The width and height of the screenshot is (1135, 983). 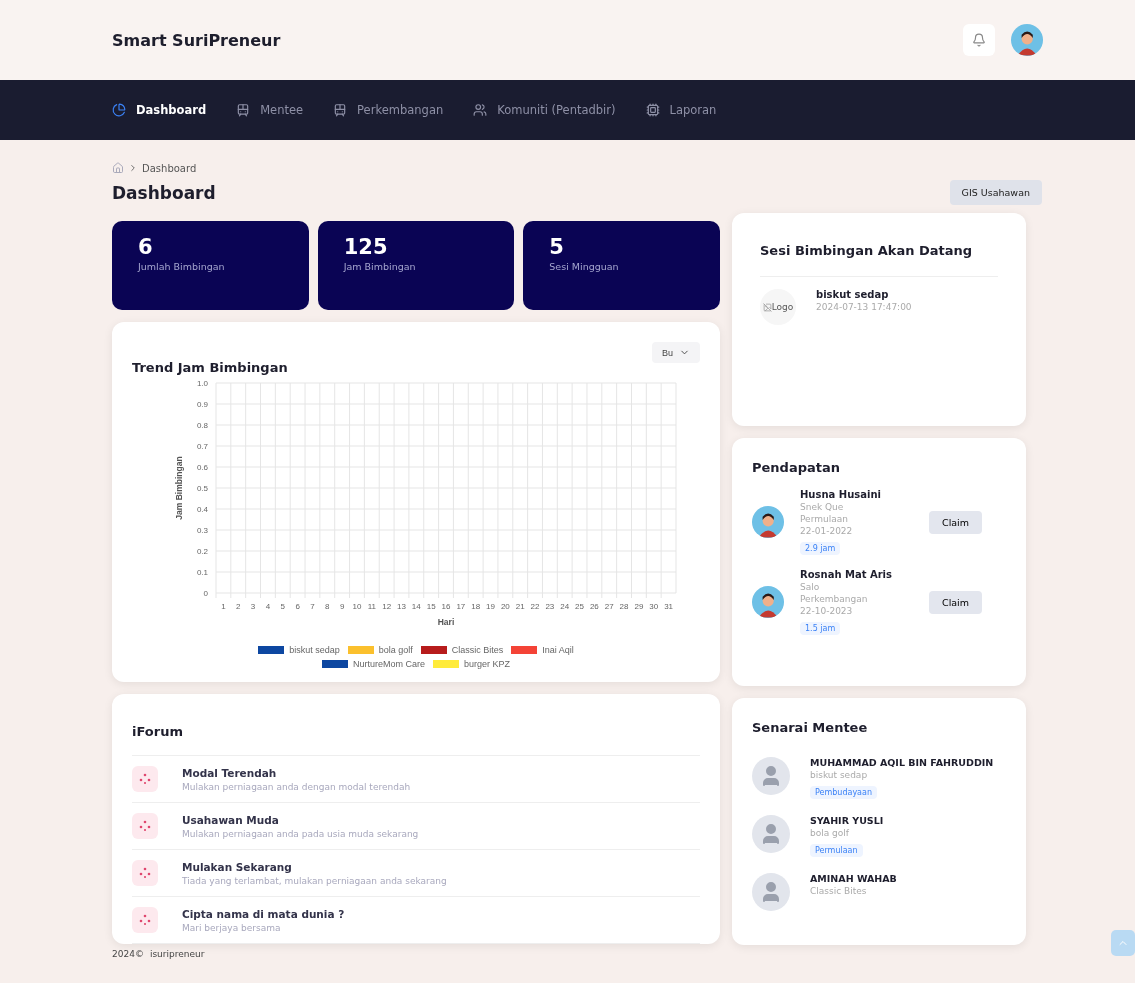 What do you see at coordinates (681, 110) in the screenshot?
I see `nav-item: Laporan` at bounding box center [681, 110].